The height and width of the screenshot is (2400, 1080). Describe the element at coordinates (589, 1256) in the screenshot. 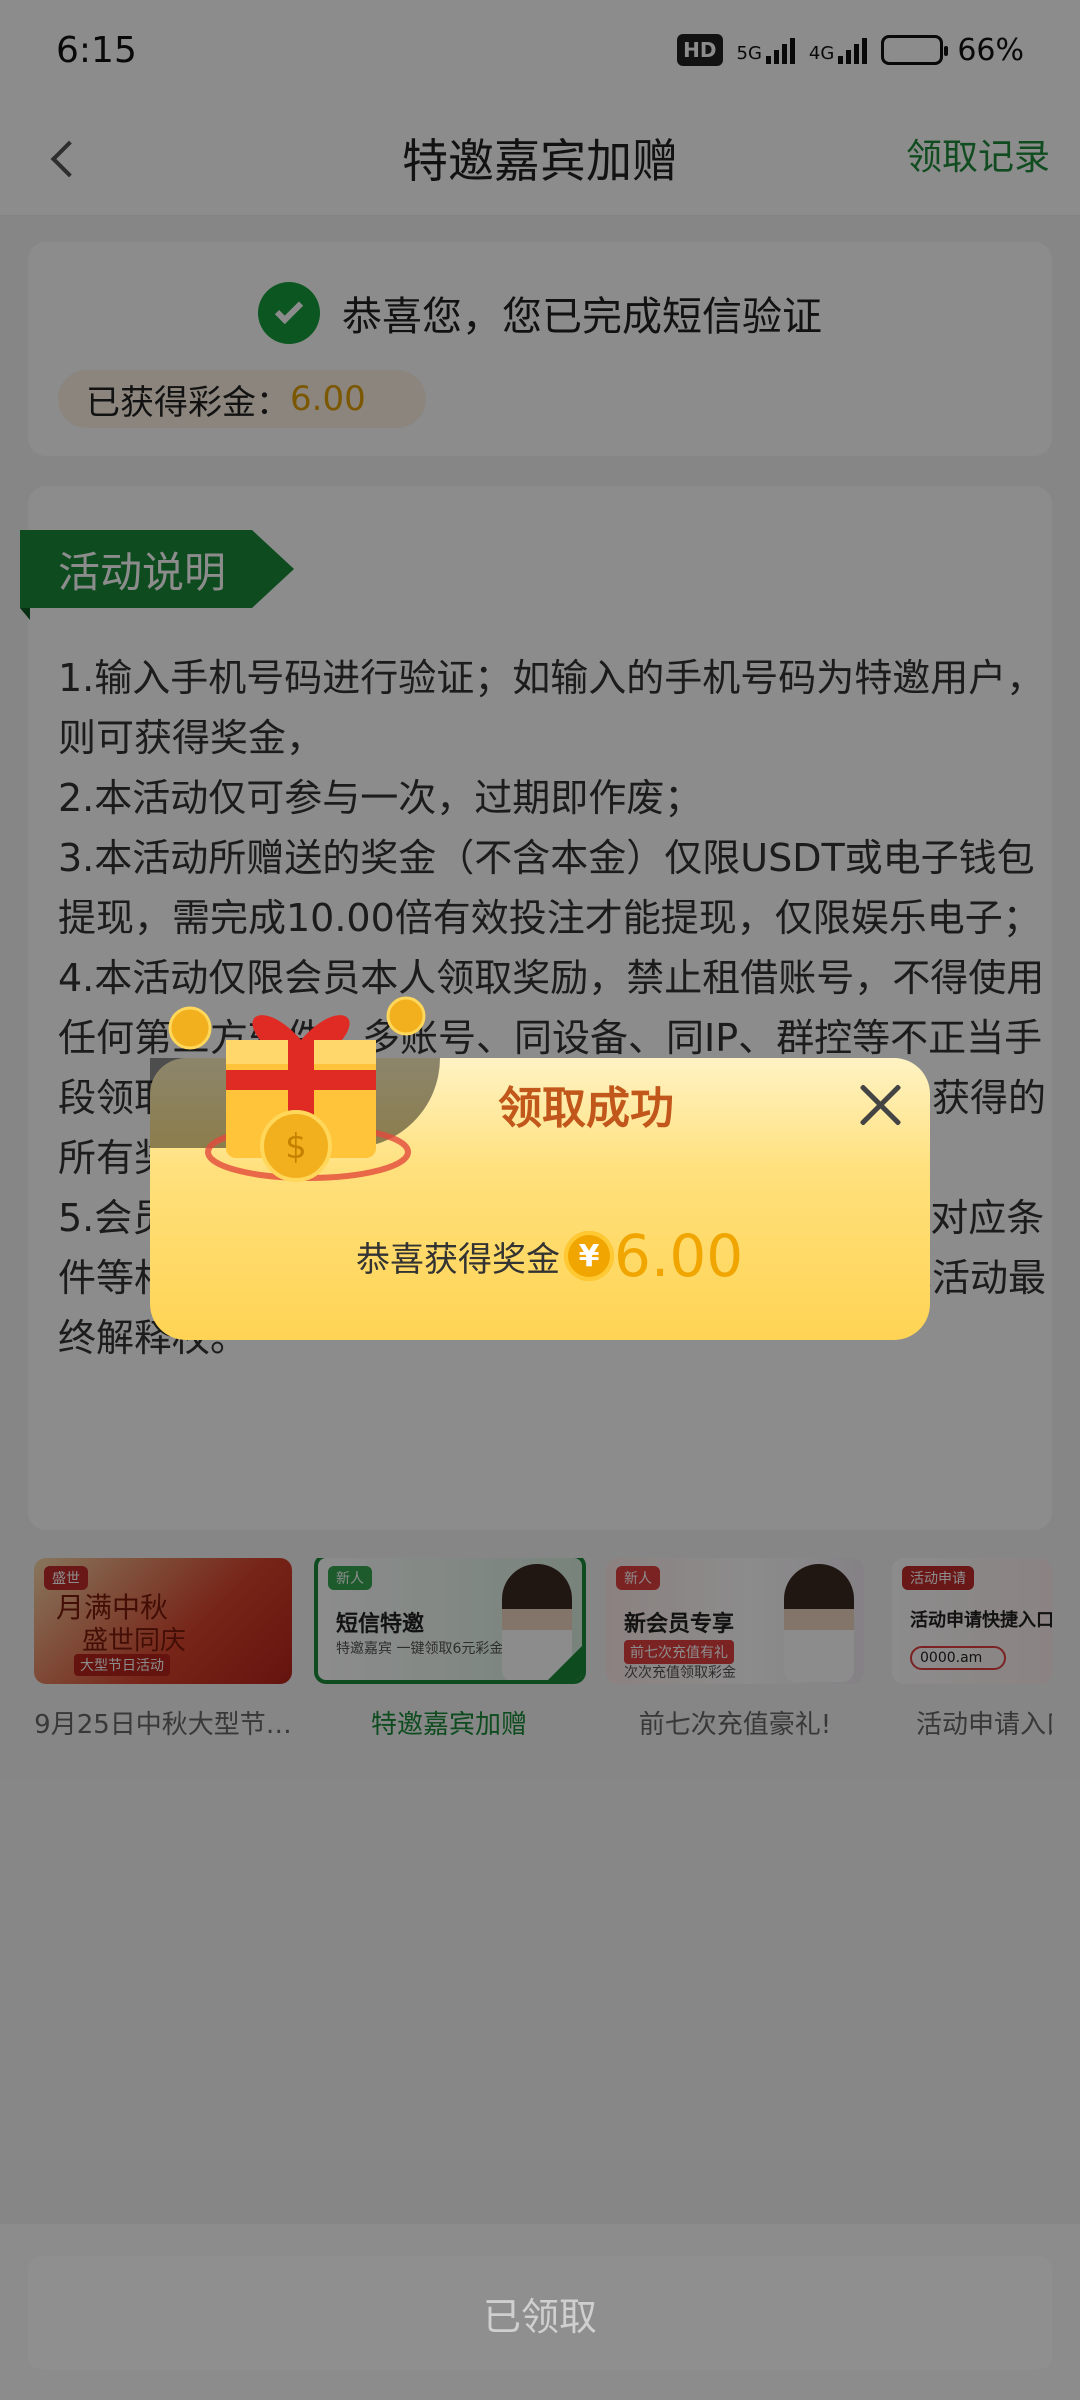

I see `yuan-coin-icon: ¥` at that location.